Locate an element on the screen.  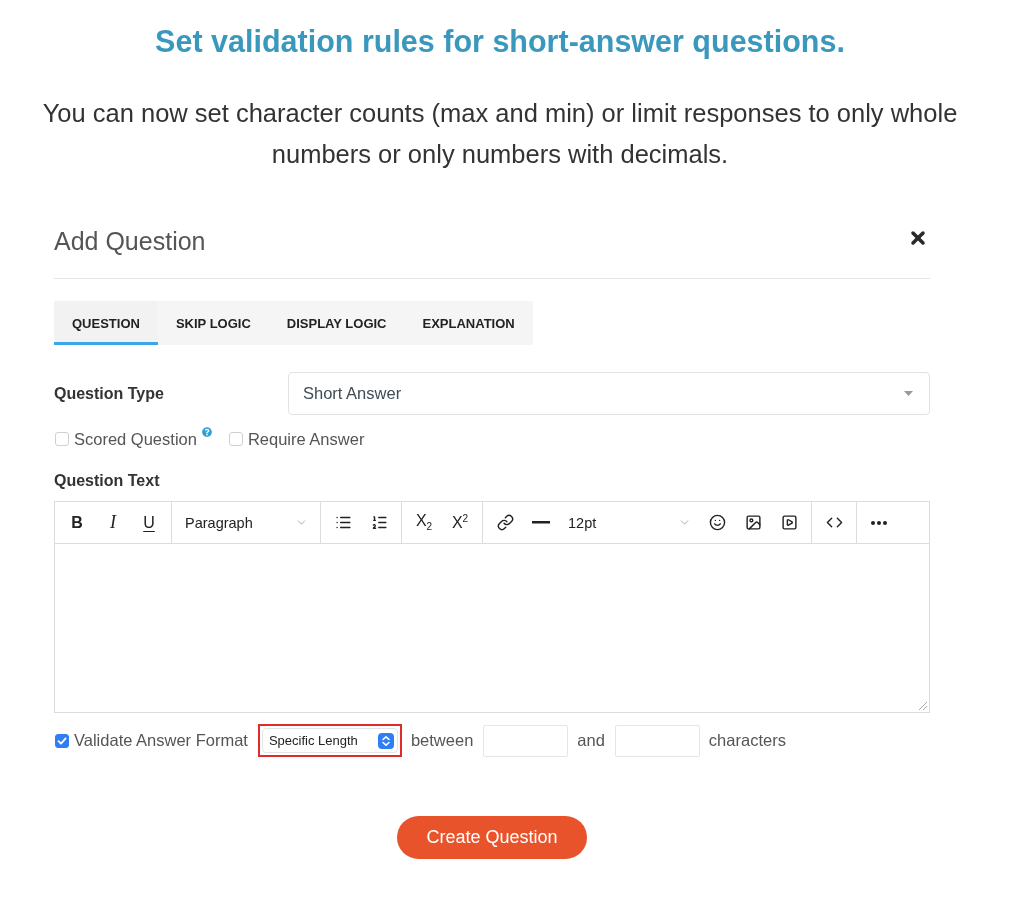
check-icon is located at coordinates (62, 740).